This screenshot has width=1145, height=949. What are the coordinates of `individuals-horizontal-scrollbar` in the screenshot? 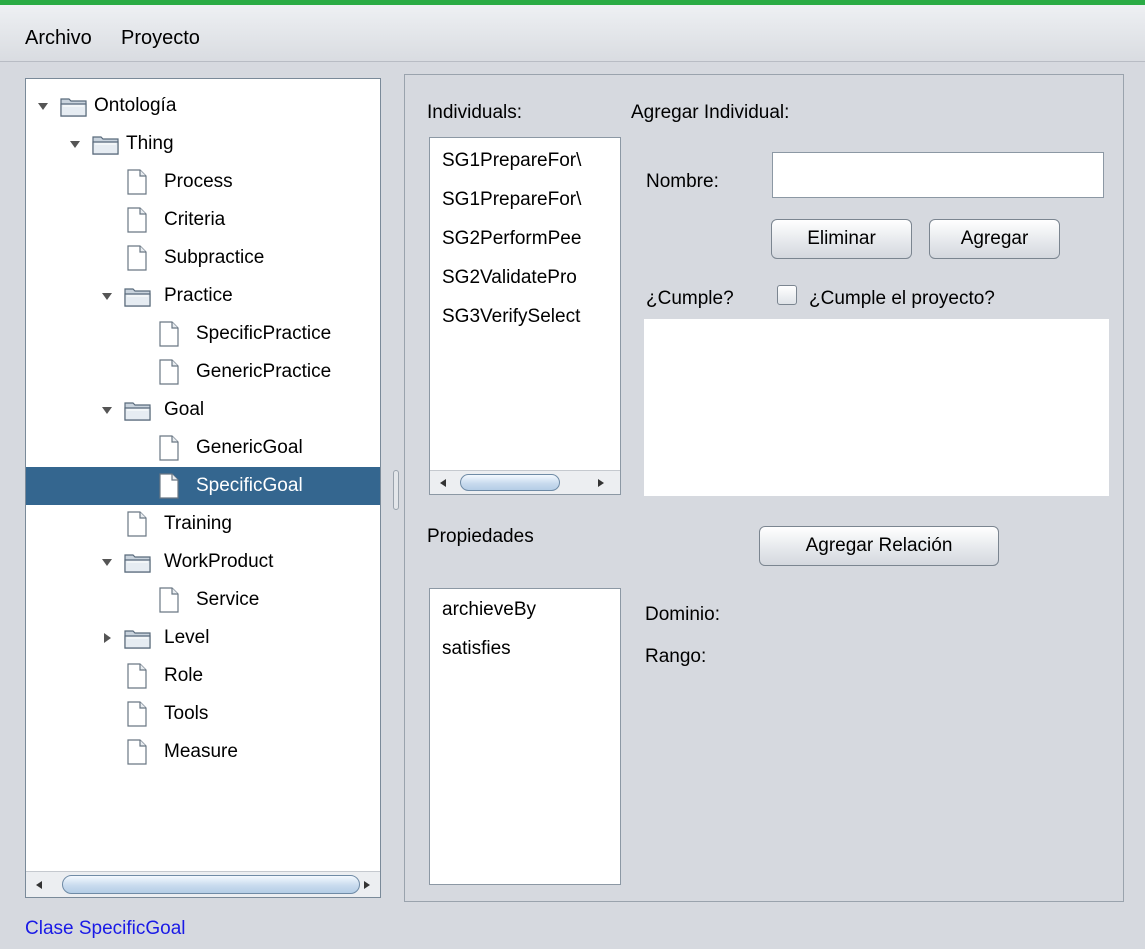 It's located at (525, 482).